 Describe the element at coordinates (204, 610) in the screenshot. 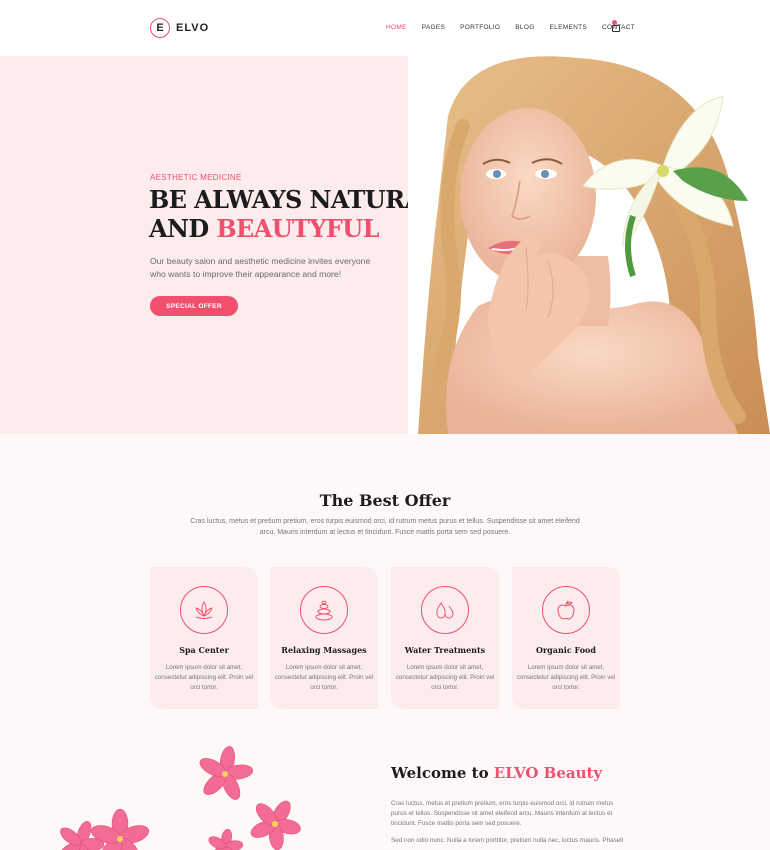

I see `lotus-icon` at that location.